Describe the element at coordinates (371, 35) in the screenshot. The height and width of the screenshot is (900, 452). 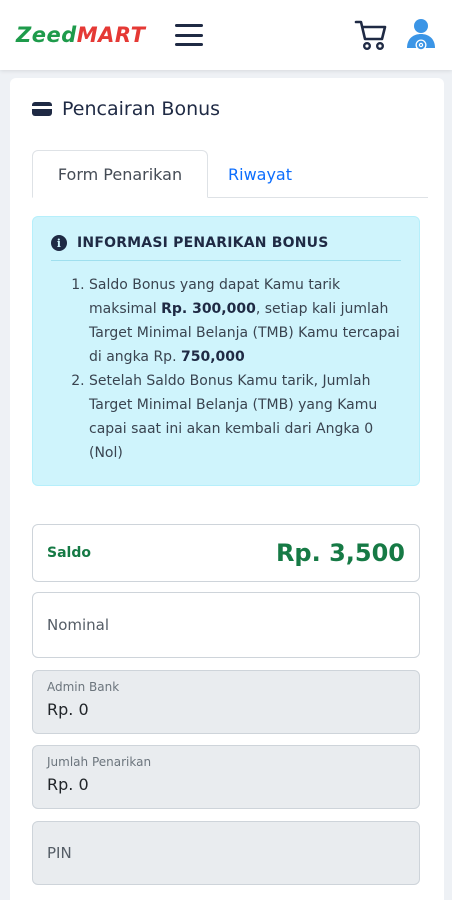
I see `cart-icon` at that location.